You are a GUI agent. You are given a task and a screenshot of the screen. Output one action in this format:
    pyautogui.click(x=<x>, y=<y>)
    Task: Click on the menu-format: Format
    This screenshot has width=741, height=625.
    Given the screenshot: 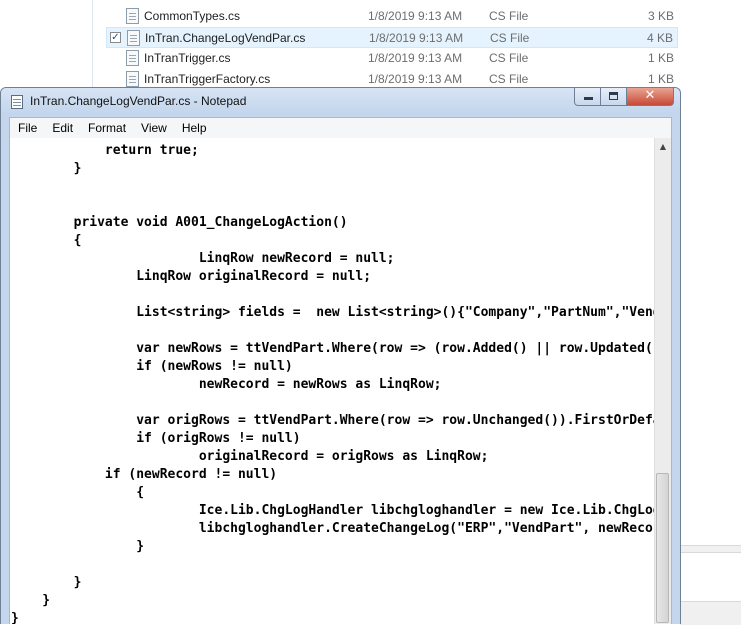 What is the action you would take?
    pyautogui.click(x=106, y=128)
    